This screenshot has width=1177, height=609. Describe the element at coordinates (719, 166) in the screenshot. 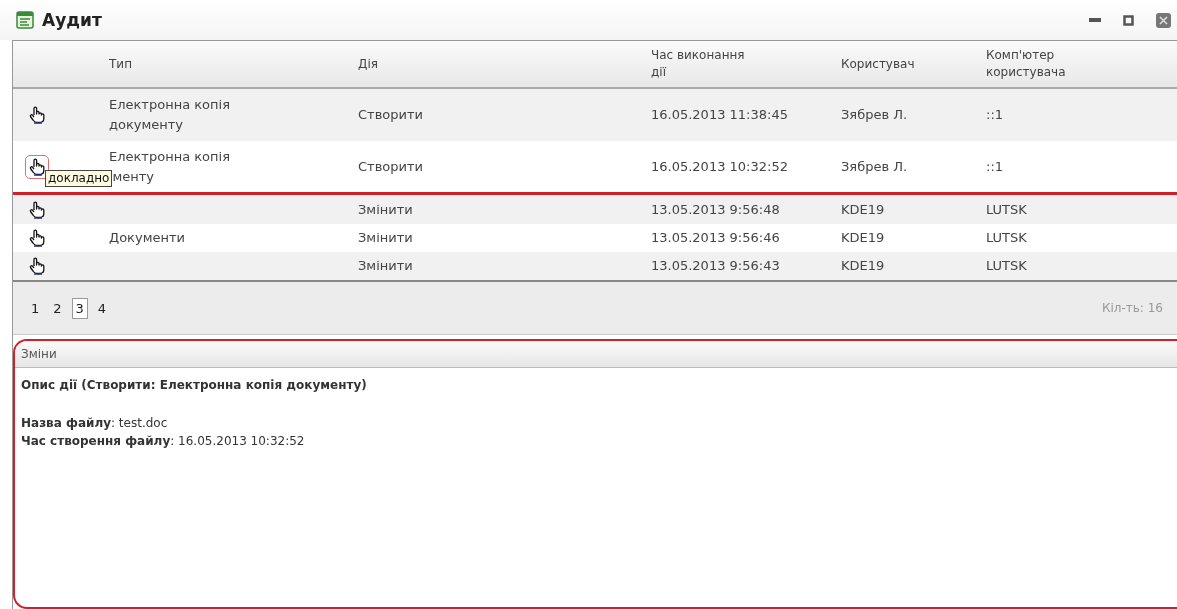

I see `table-cell-text: 16.05.2013 10:32:52` at that location.